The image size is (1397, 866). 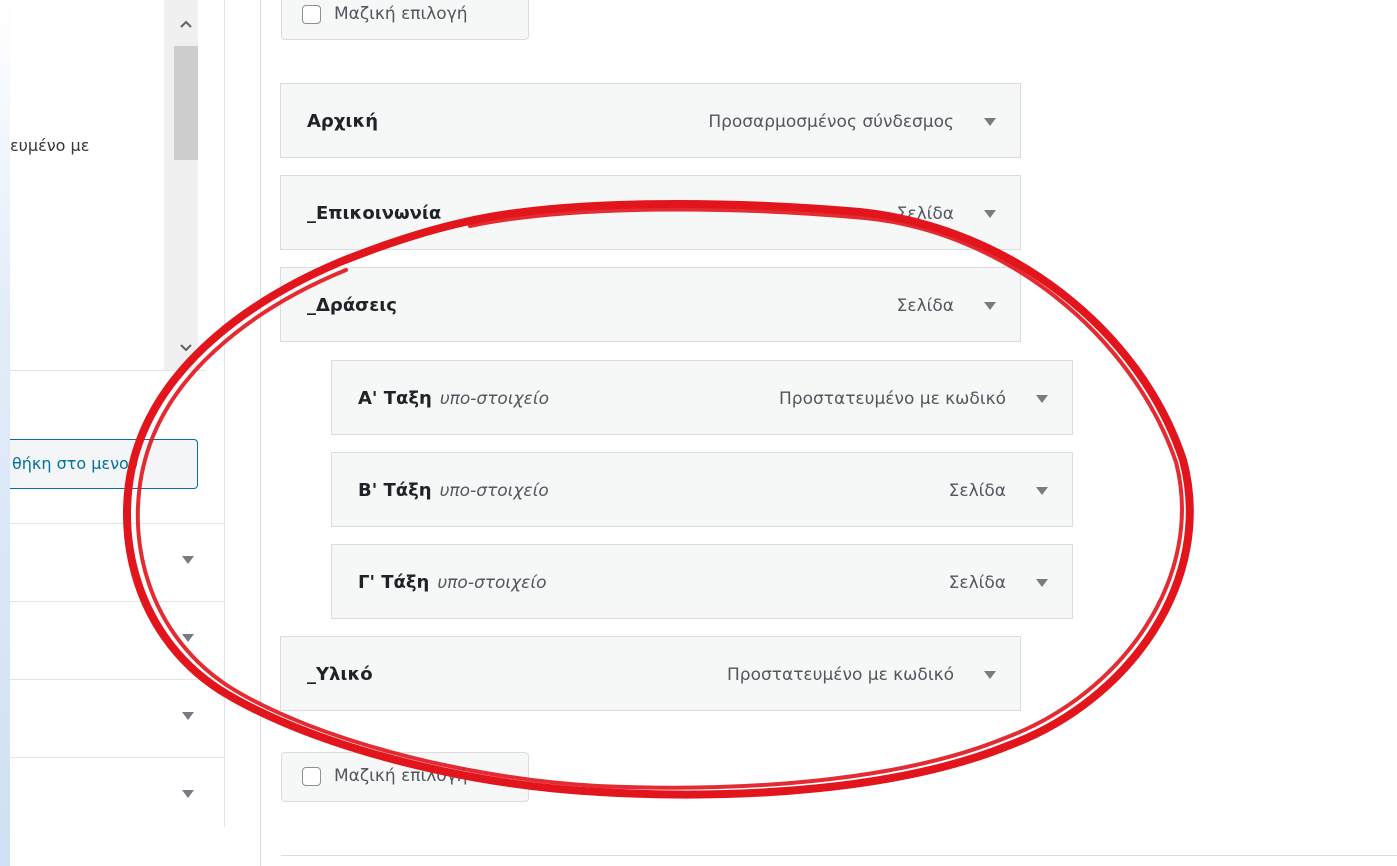 I want to click on menu-item-type: Προσαρμοσμένος σύνδεσμος, so click(x=831, y=122).